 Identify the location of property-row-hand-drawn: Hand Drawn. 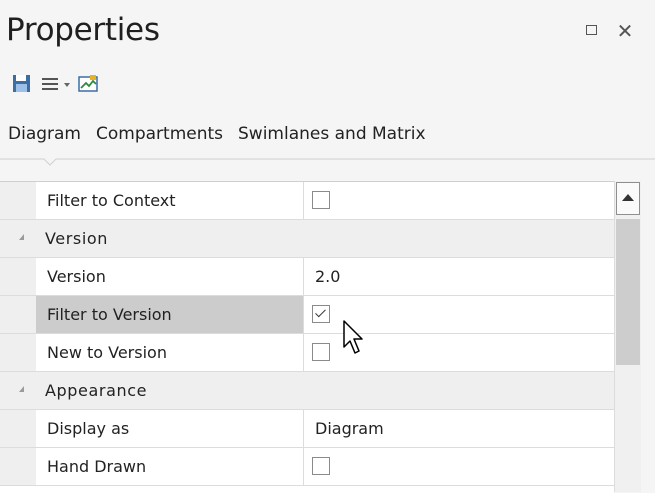
(307, 467).